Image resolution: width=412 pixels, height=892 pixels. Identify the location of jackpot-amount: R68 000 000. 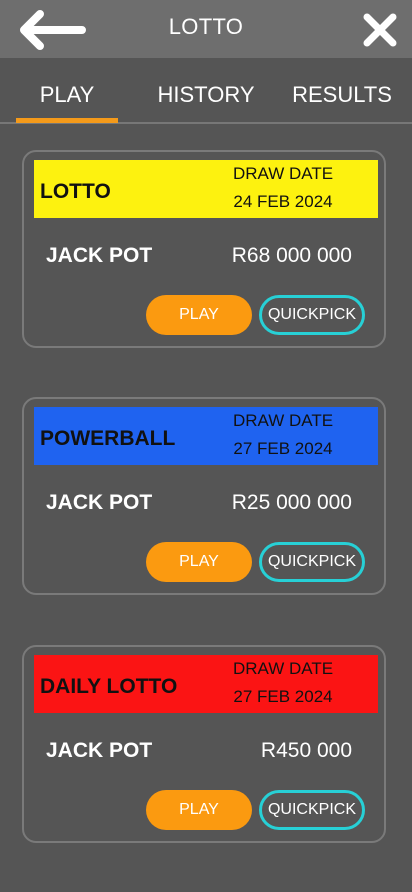
(291, 255).